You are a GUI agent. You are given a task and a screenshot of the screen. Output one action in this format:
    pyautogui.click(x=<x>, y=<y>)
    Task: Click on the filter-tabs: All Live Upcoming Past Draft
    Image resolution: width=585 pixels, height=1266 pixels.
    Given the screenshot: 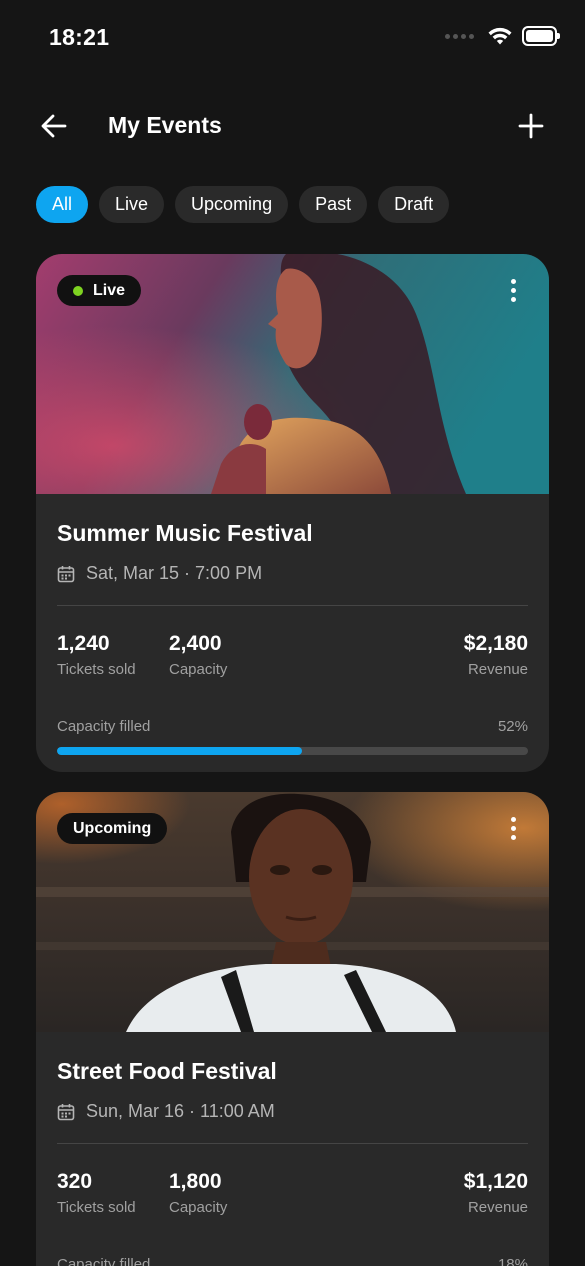 What is the action you would take?
    pyautogui.click(x=243, y=204)
    